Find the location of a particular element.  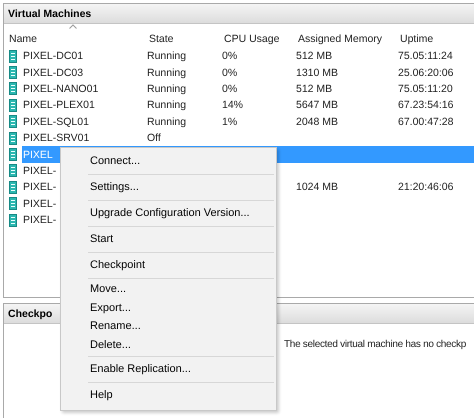

table-cell: 1310 MB is located at coordinates (317, 72).